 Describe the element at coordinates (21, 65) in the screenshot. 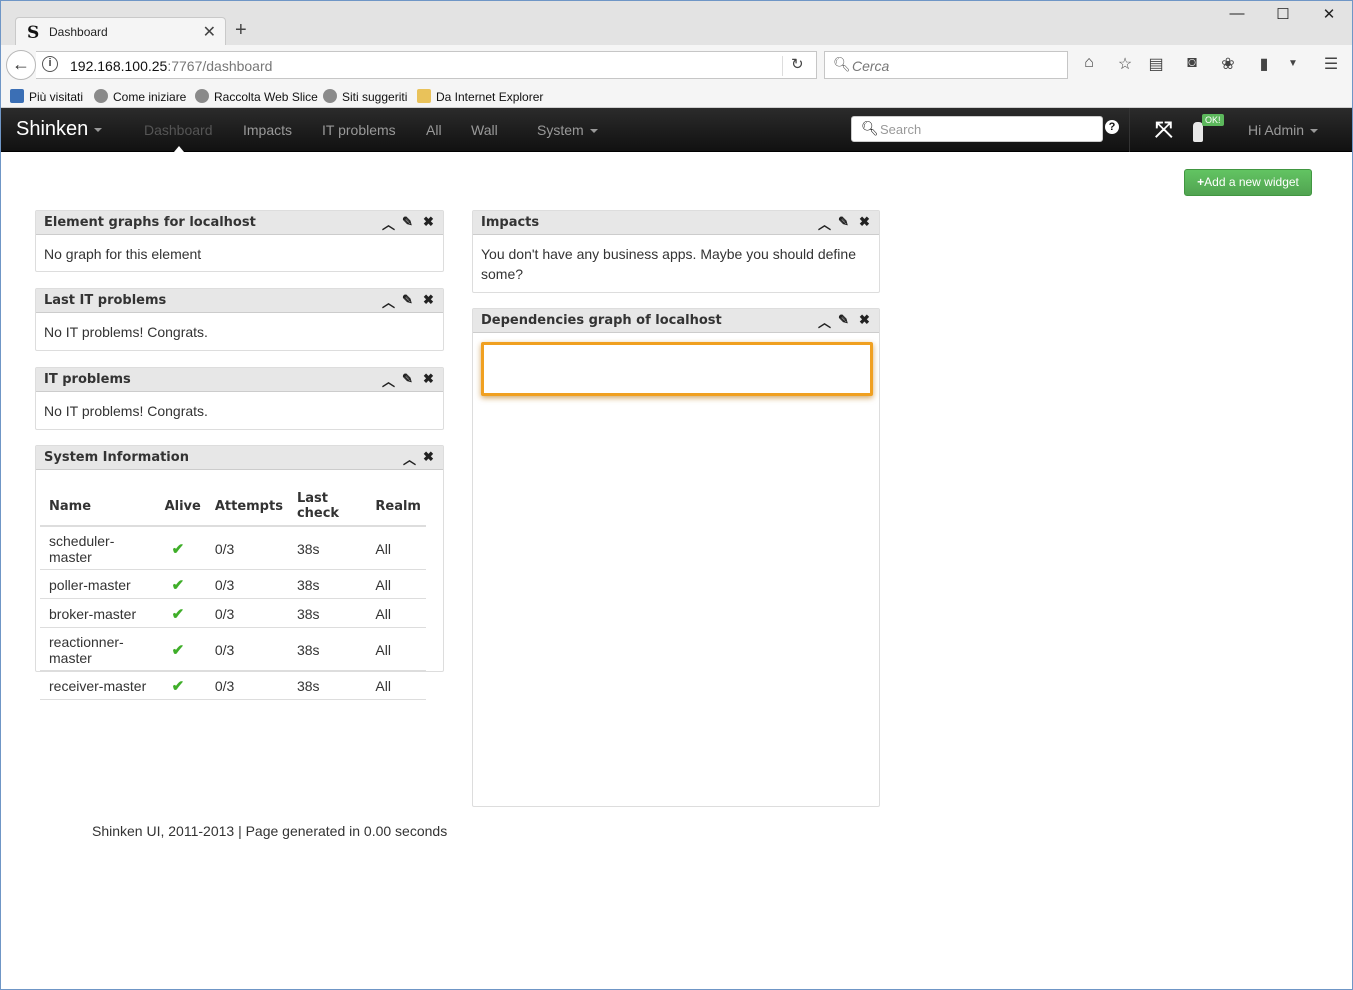

I see `back-arrow-icon: ←` at that location.